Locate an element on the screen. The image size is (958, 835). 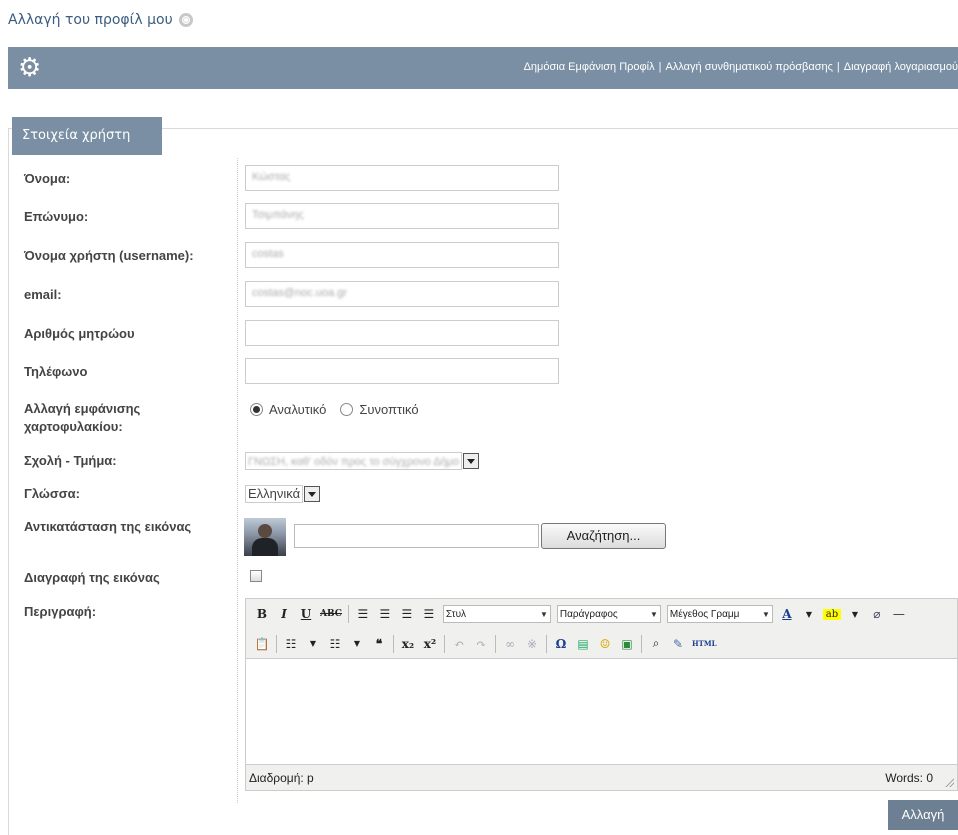
align-center-icon: ☰ is located at coordinates (385, 614).